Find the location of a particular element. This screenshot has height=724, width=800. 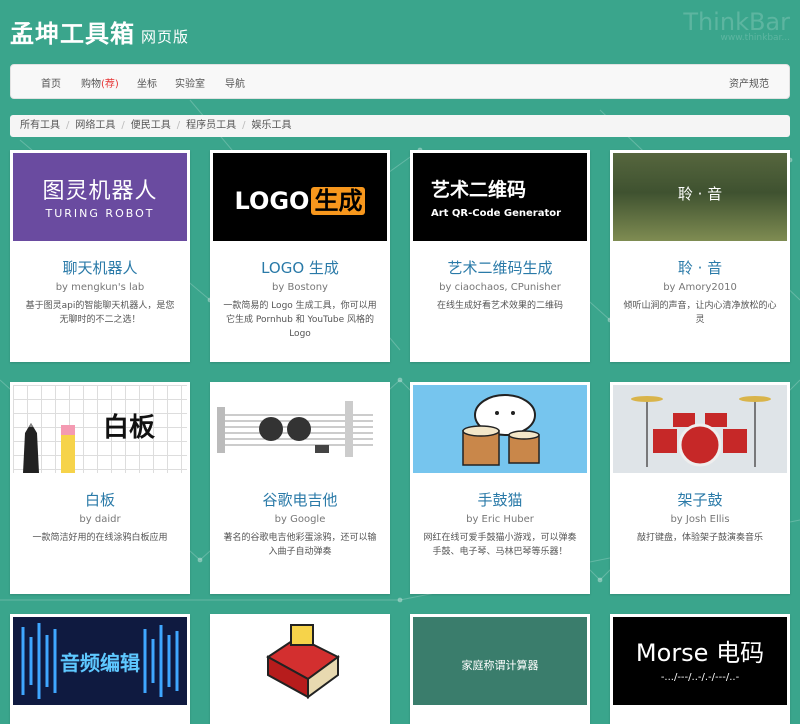

card-title: 谷歌电吉他 is located at coordinates (300, 499).